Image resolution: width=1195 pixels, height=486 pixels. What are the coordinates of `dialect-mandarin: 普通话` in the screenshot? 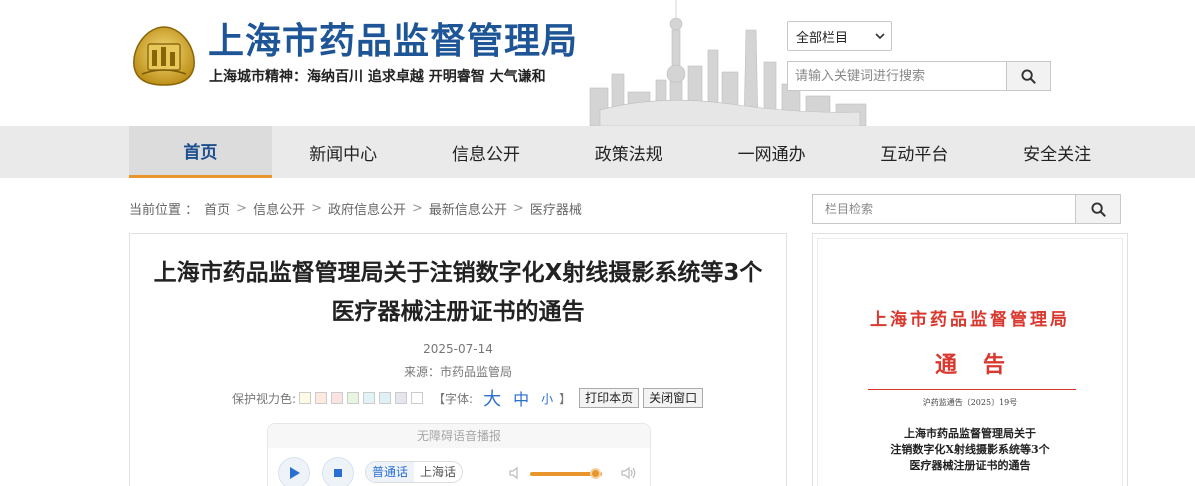 It's located at (390, 472).